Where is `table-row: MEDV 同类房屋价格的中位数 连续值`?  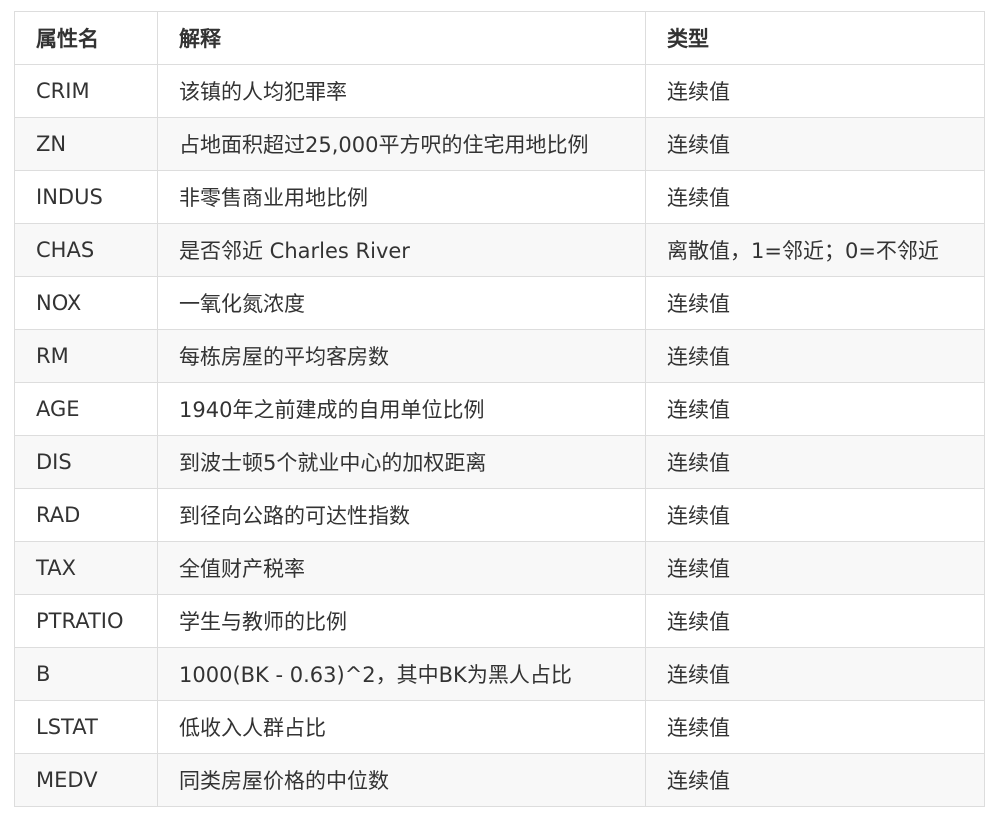 table-row: MEDV 同类房屋价格的中位数 连续值 is located at coordinates (499, 780).